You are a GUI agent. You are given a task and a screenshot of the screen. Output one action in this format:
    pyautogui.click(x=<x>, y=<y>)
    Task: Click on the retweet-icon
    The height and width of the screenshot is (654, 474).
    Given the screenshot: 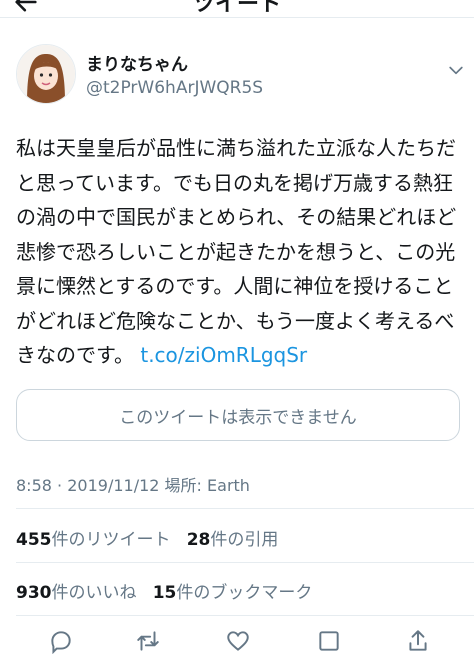 What is the action you would take?
    pyautogui.click(x=148, y=641)
    